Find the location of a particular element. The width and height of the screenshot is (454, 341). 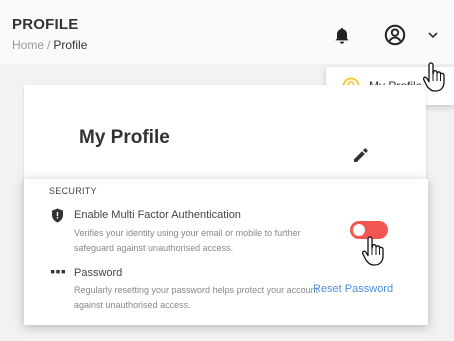

breadcrumb: Home / Profile is located at coordinates (49, 45).